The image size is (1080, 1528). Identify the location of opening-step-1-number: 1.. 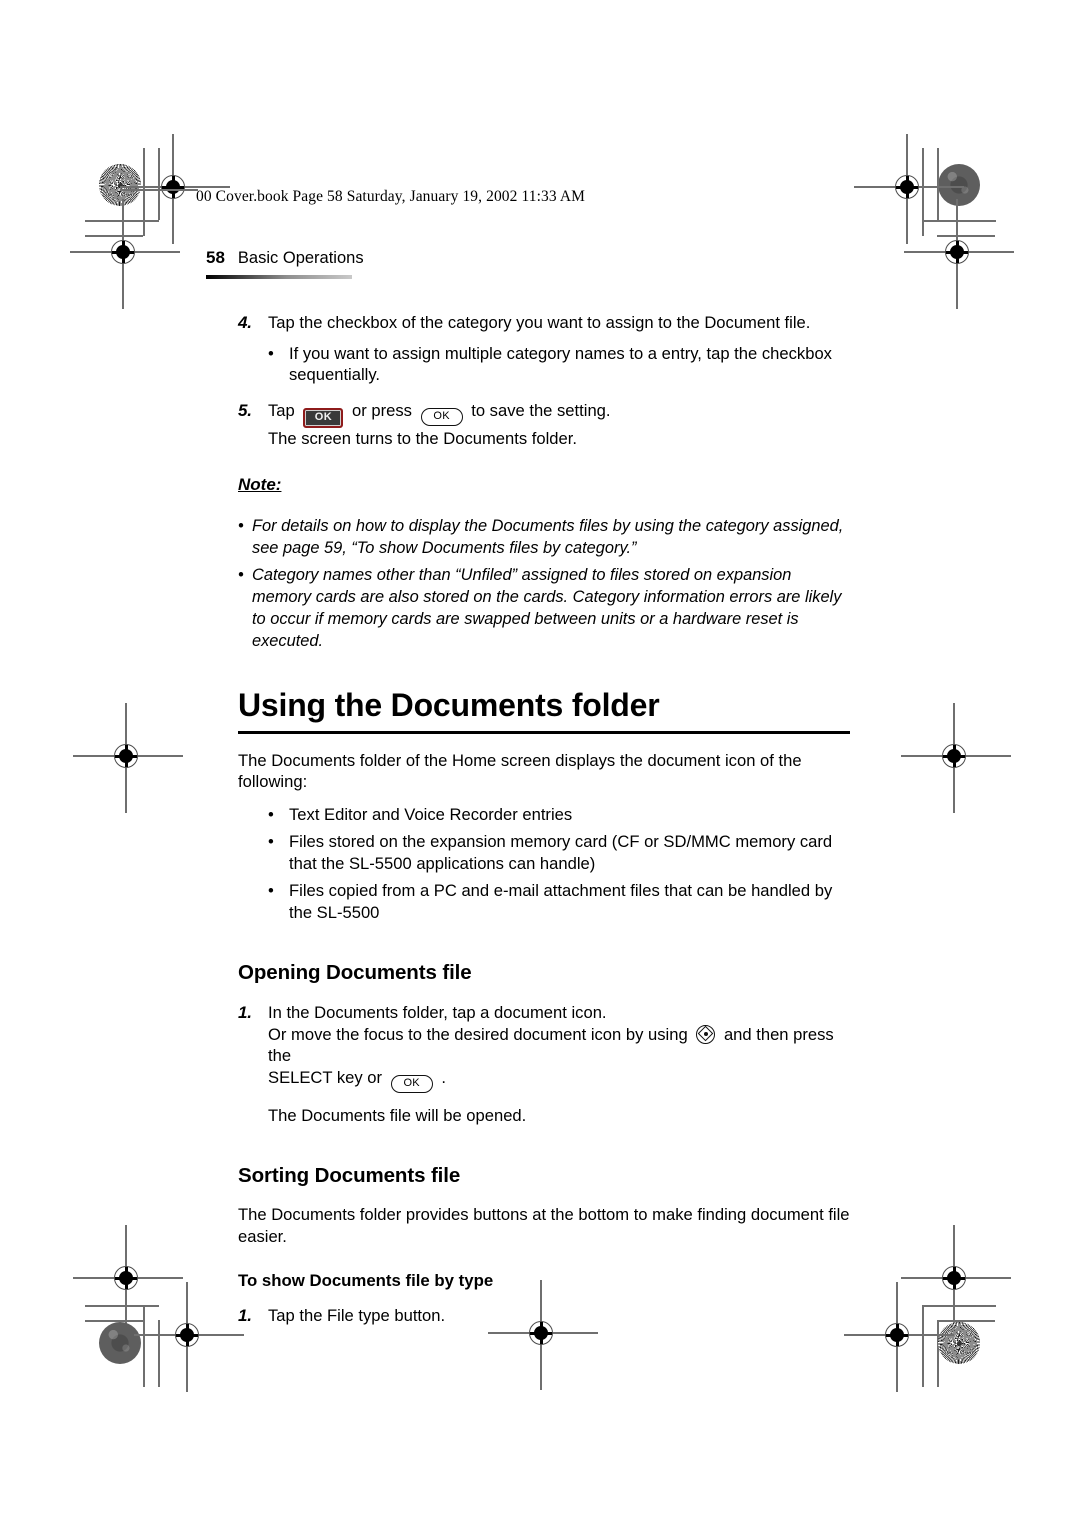
(245, 1012).